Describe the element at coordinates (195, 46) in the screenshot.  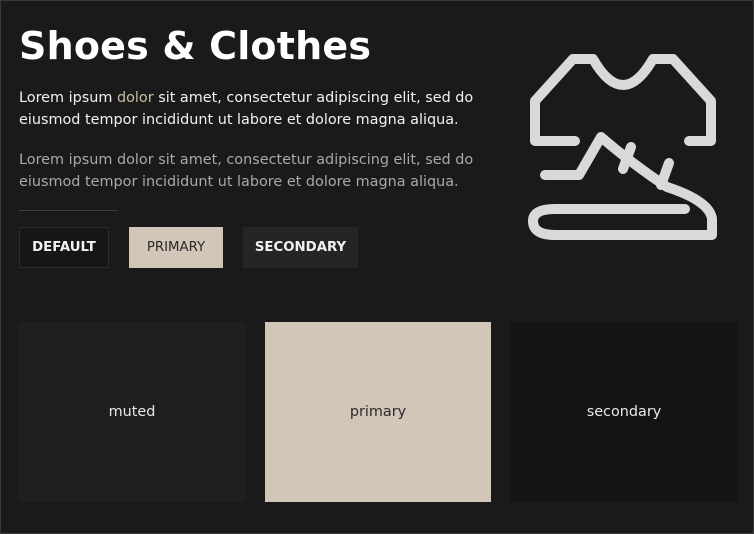
I see `page-title: Shoes & Clothes` at that location.